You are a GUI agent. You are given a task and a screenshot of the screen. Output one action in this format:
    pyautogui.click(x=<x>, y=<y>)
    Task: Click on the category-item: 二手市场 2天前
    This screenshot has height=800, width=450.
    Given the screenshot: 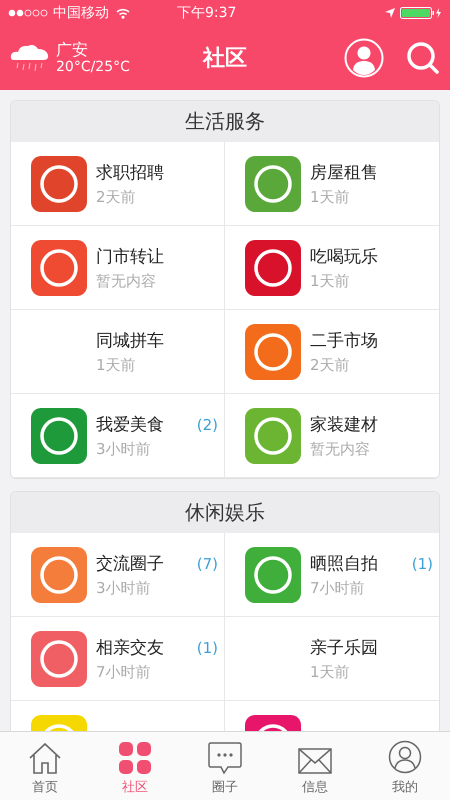 What is the action you would take?
    pyautogui.click(x=332, y=352)
    